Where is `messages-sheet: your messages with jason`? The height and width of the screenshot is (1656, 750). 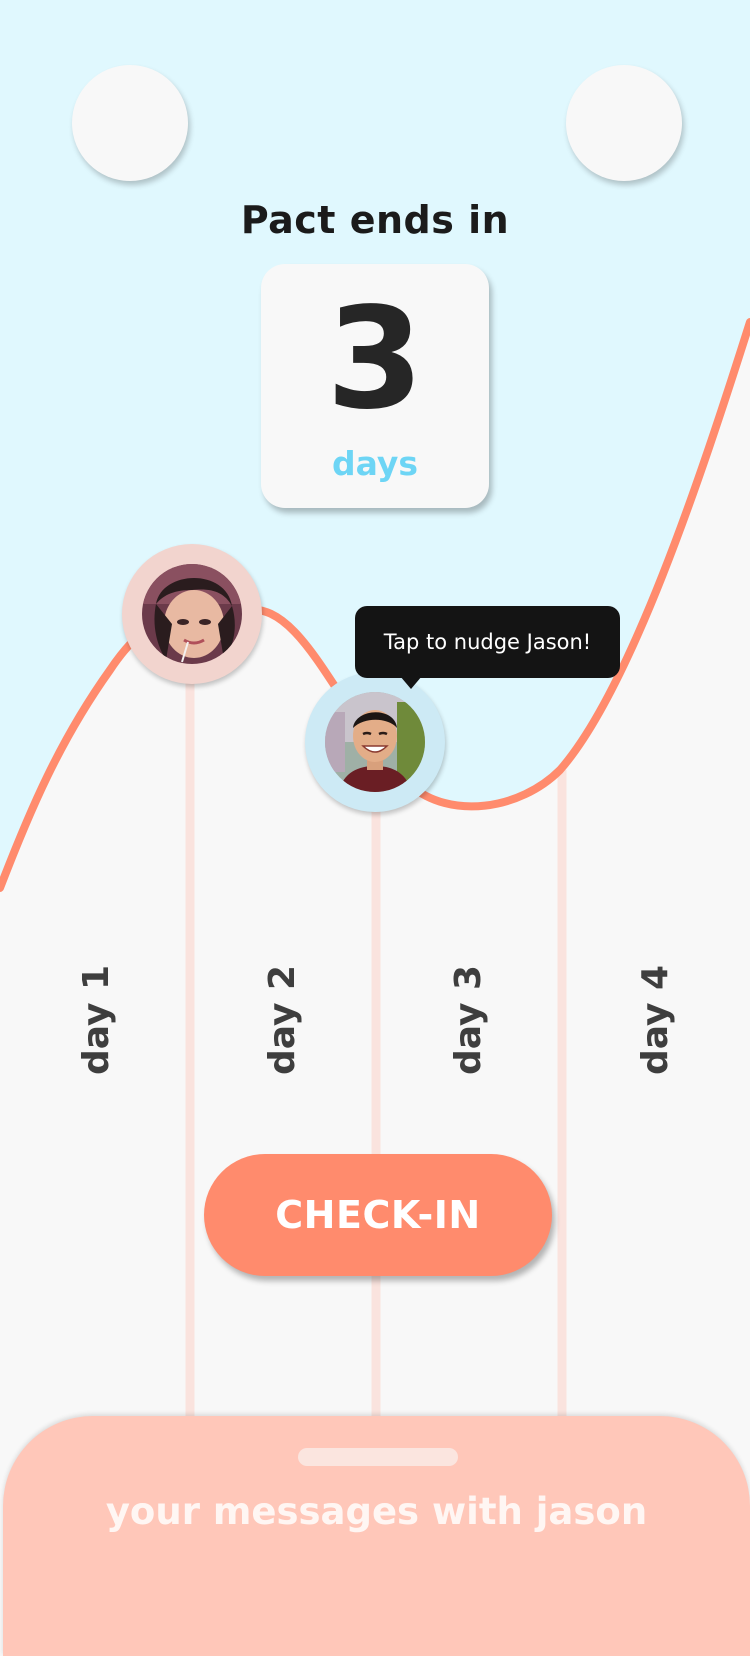 messages-sheet: your messages with jason is located at coordinates (376, 1536).